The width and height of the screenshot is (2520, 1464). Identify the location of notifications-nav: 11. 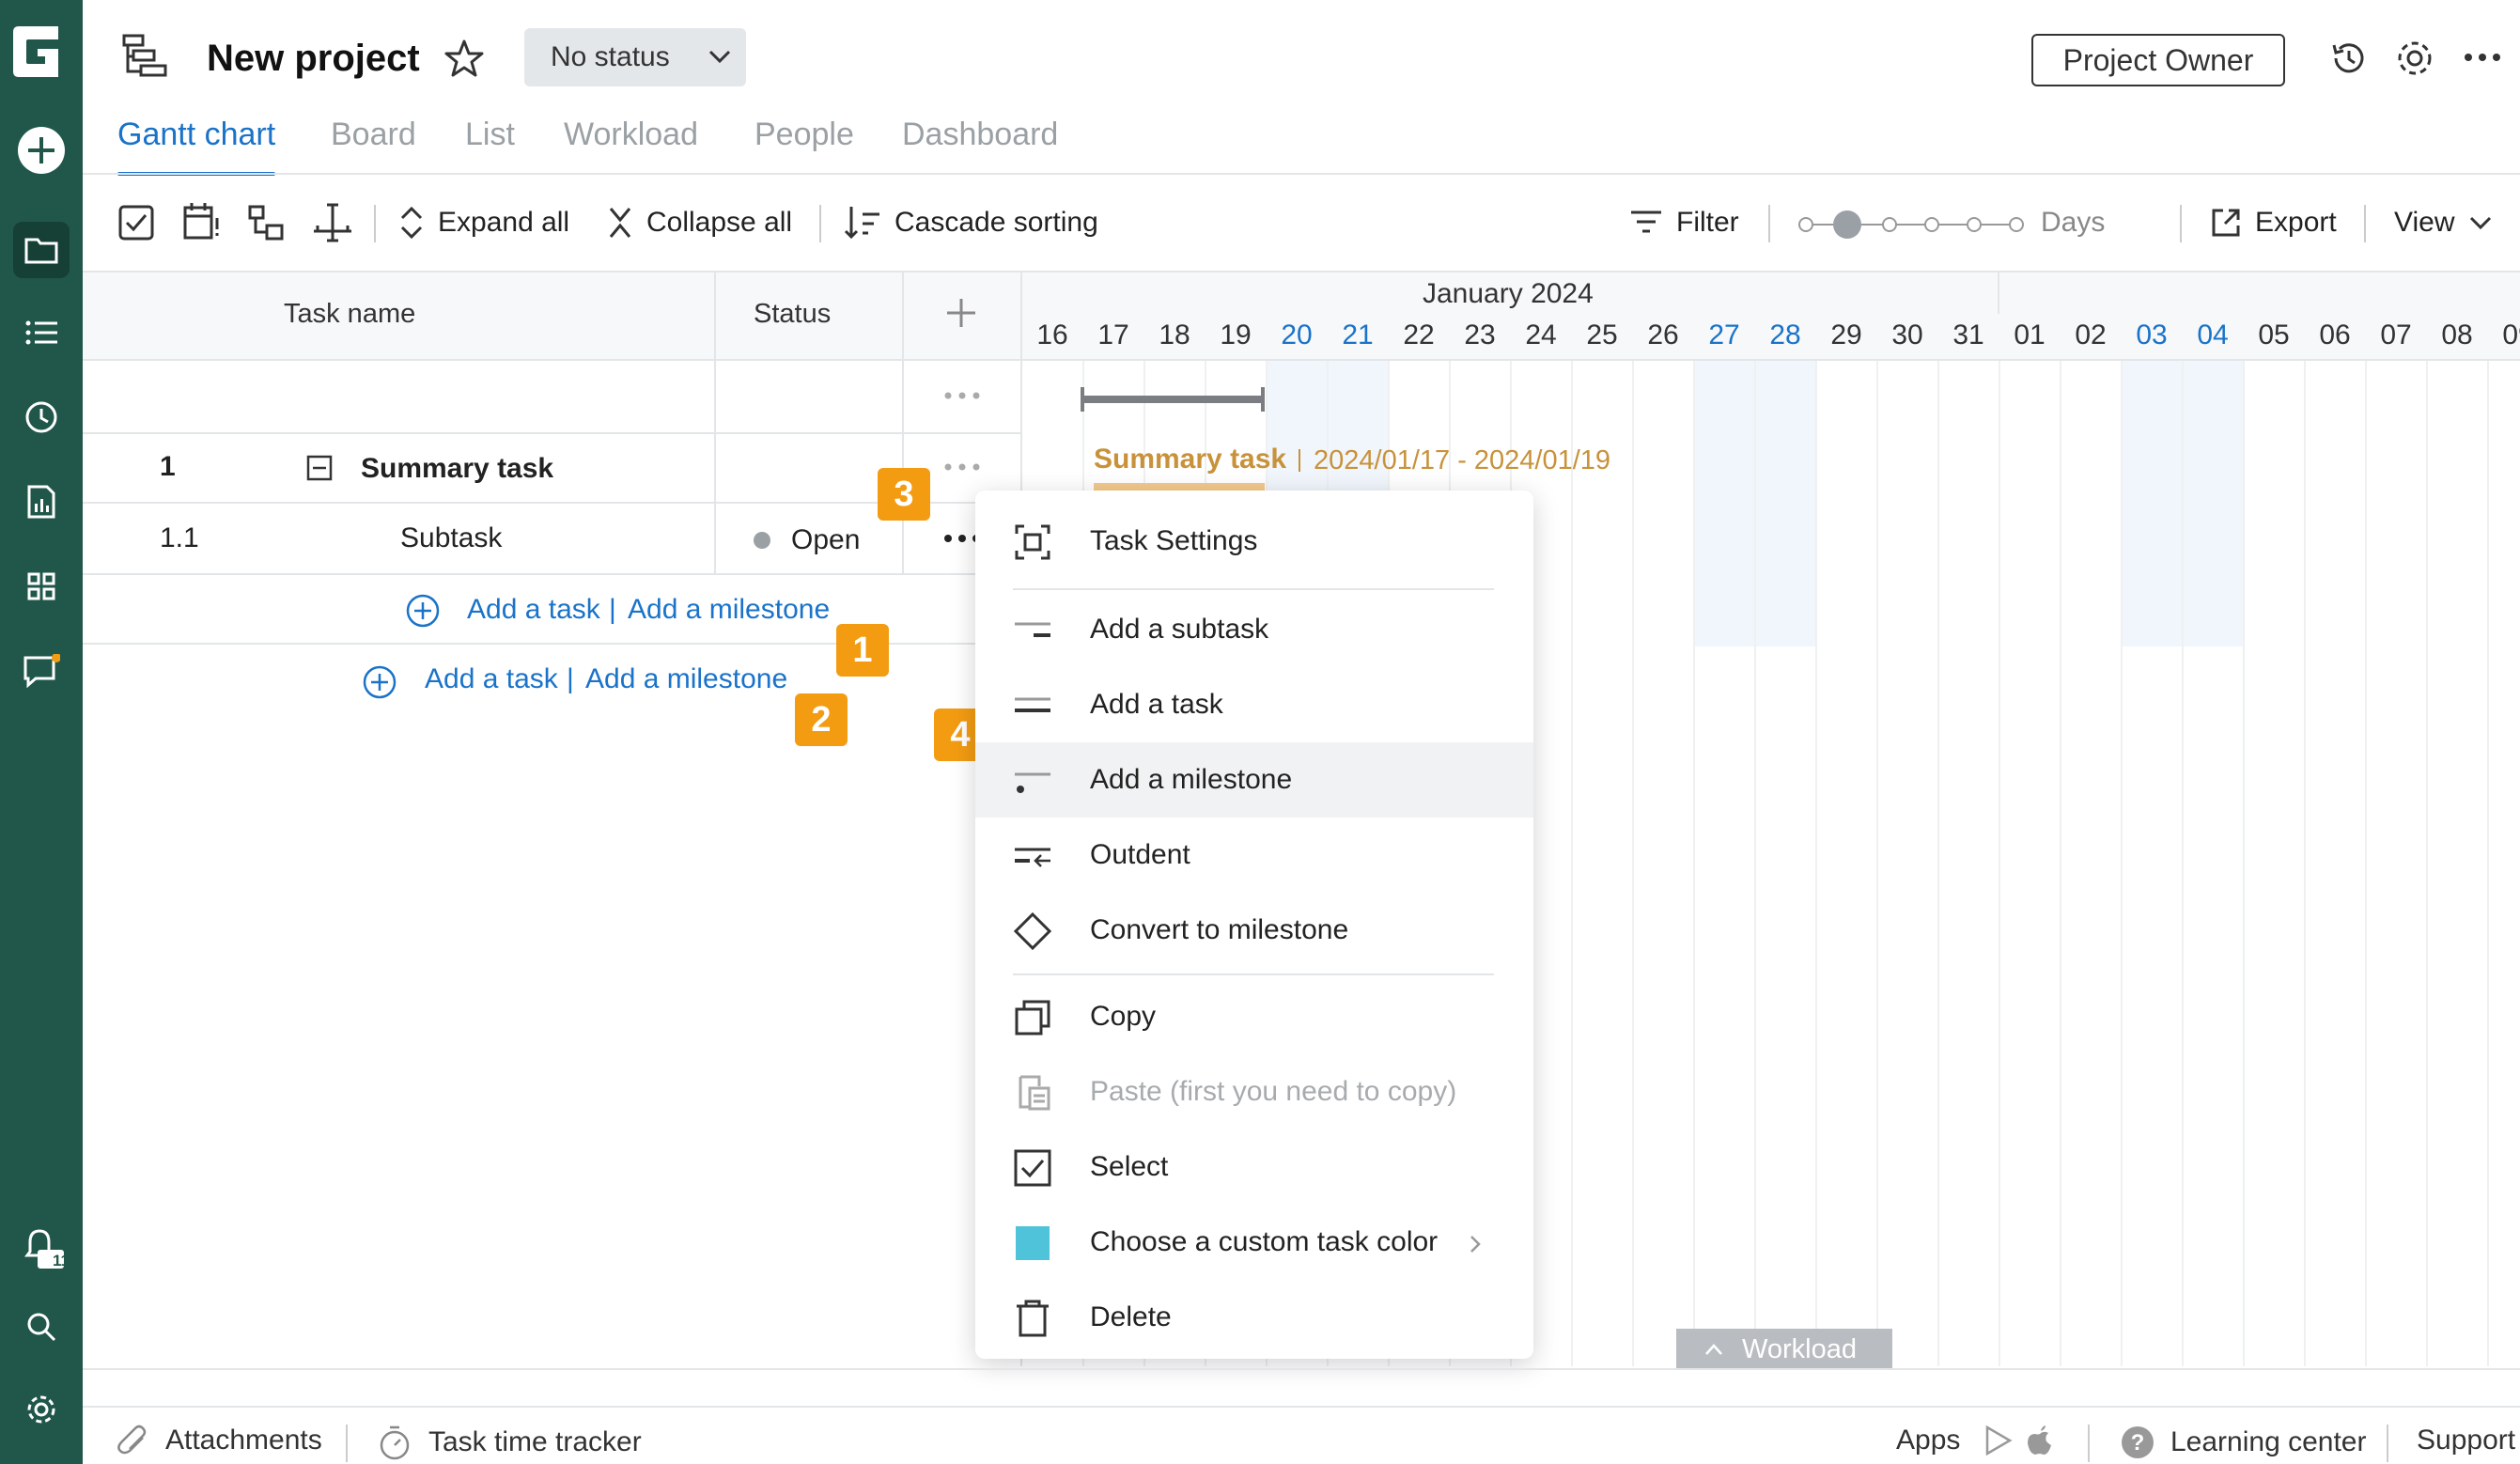
(41, 1246).